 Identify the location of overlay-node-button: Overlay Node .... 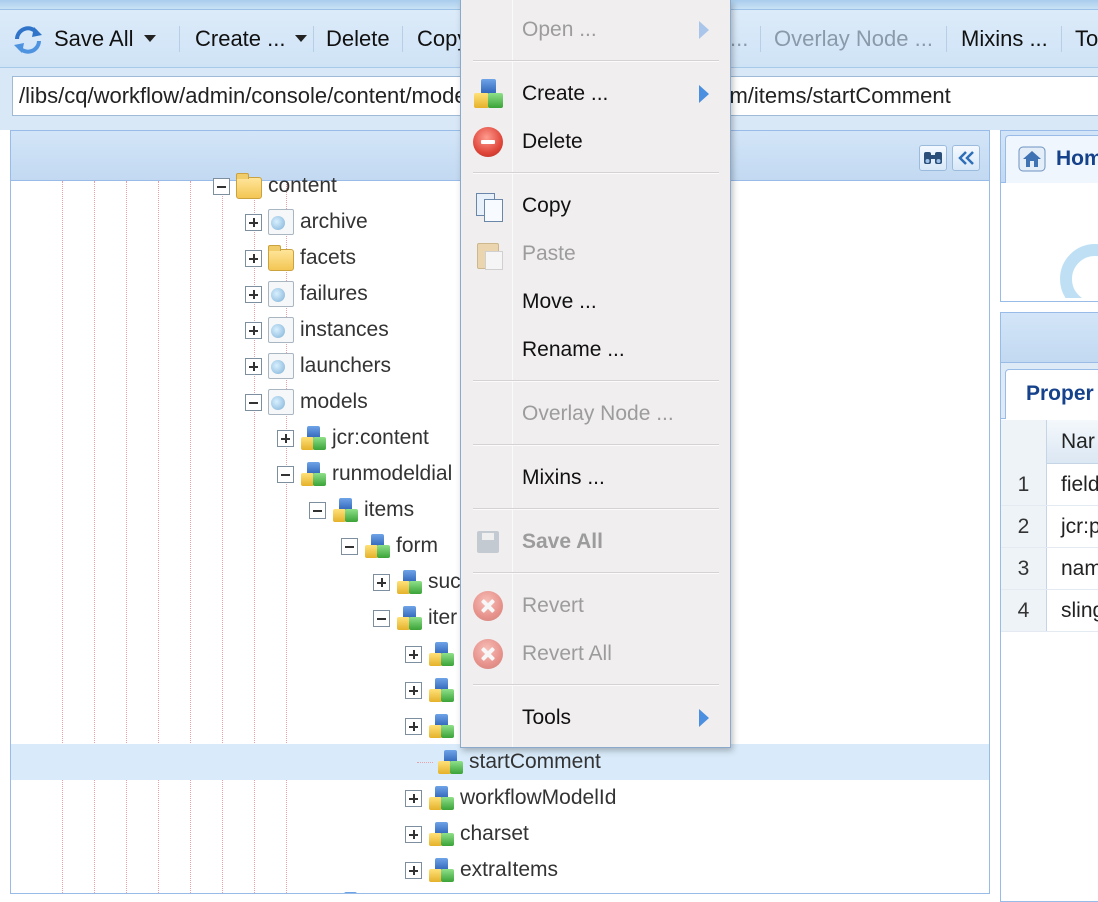
(853, 39).